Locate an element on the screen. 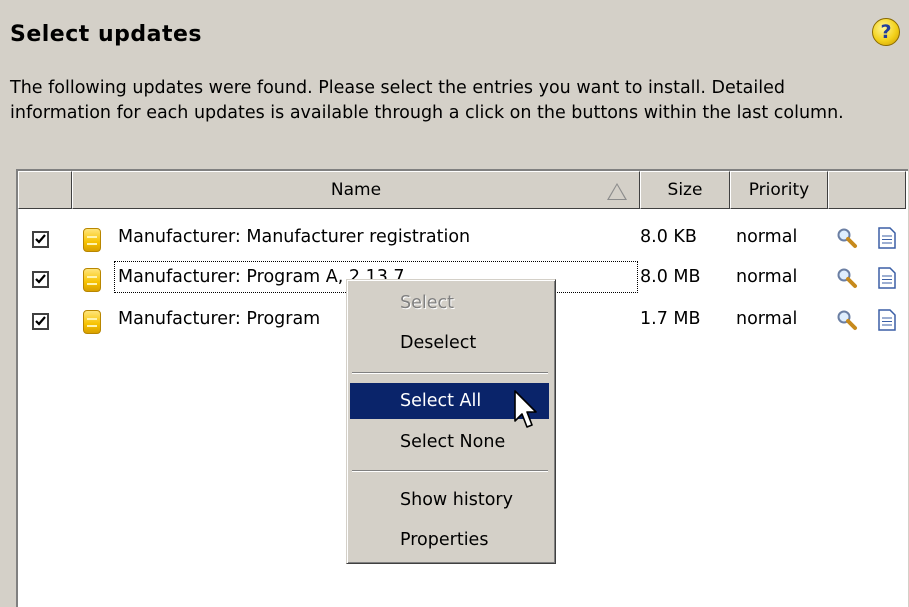 The height and width of the screenshot is (607, 909). menu-item-select: Select is located at coordinates (449, 303).